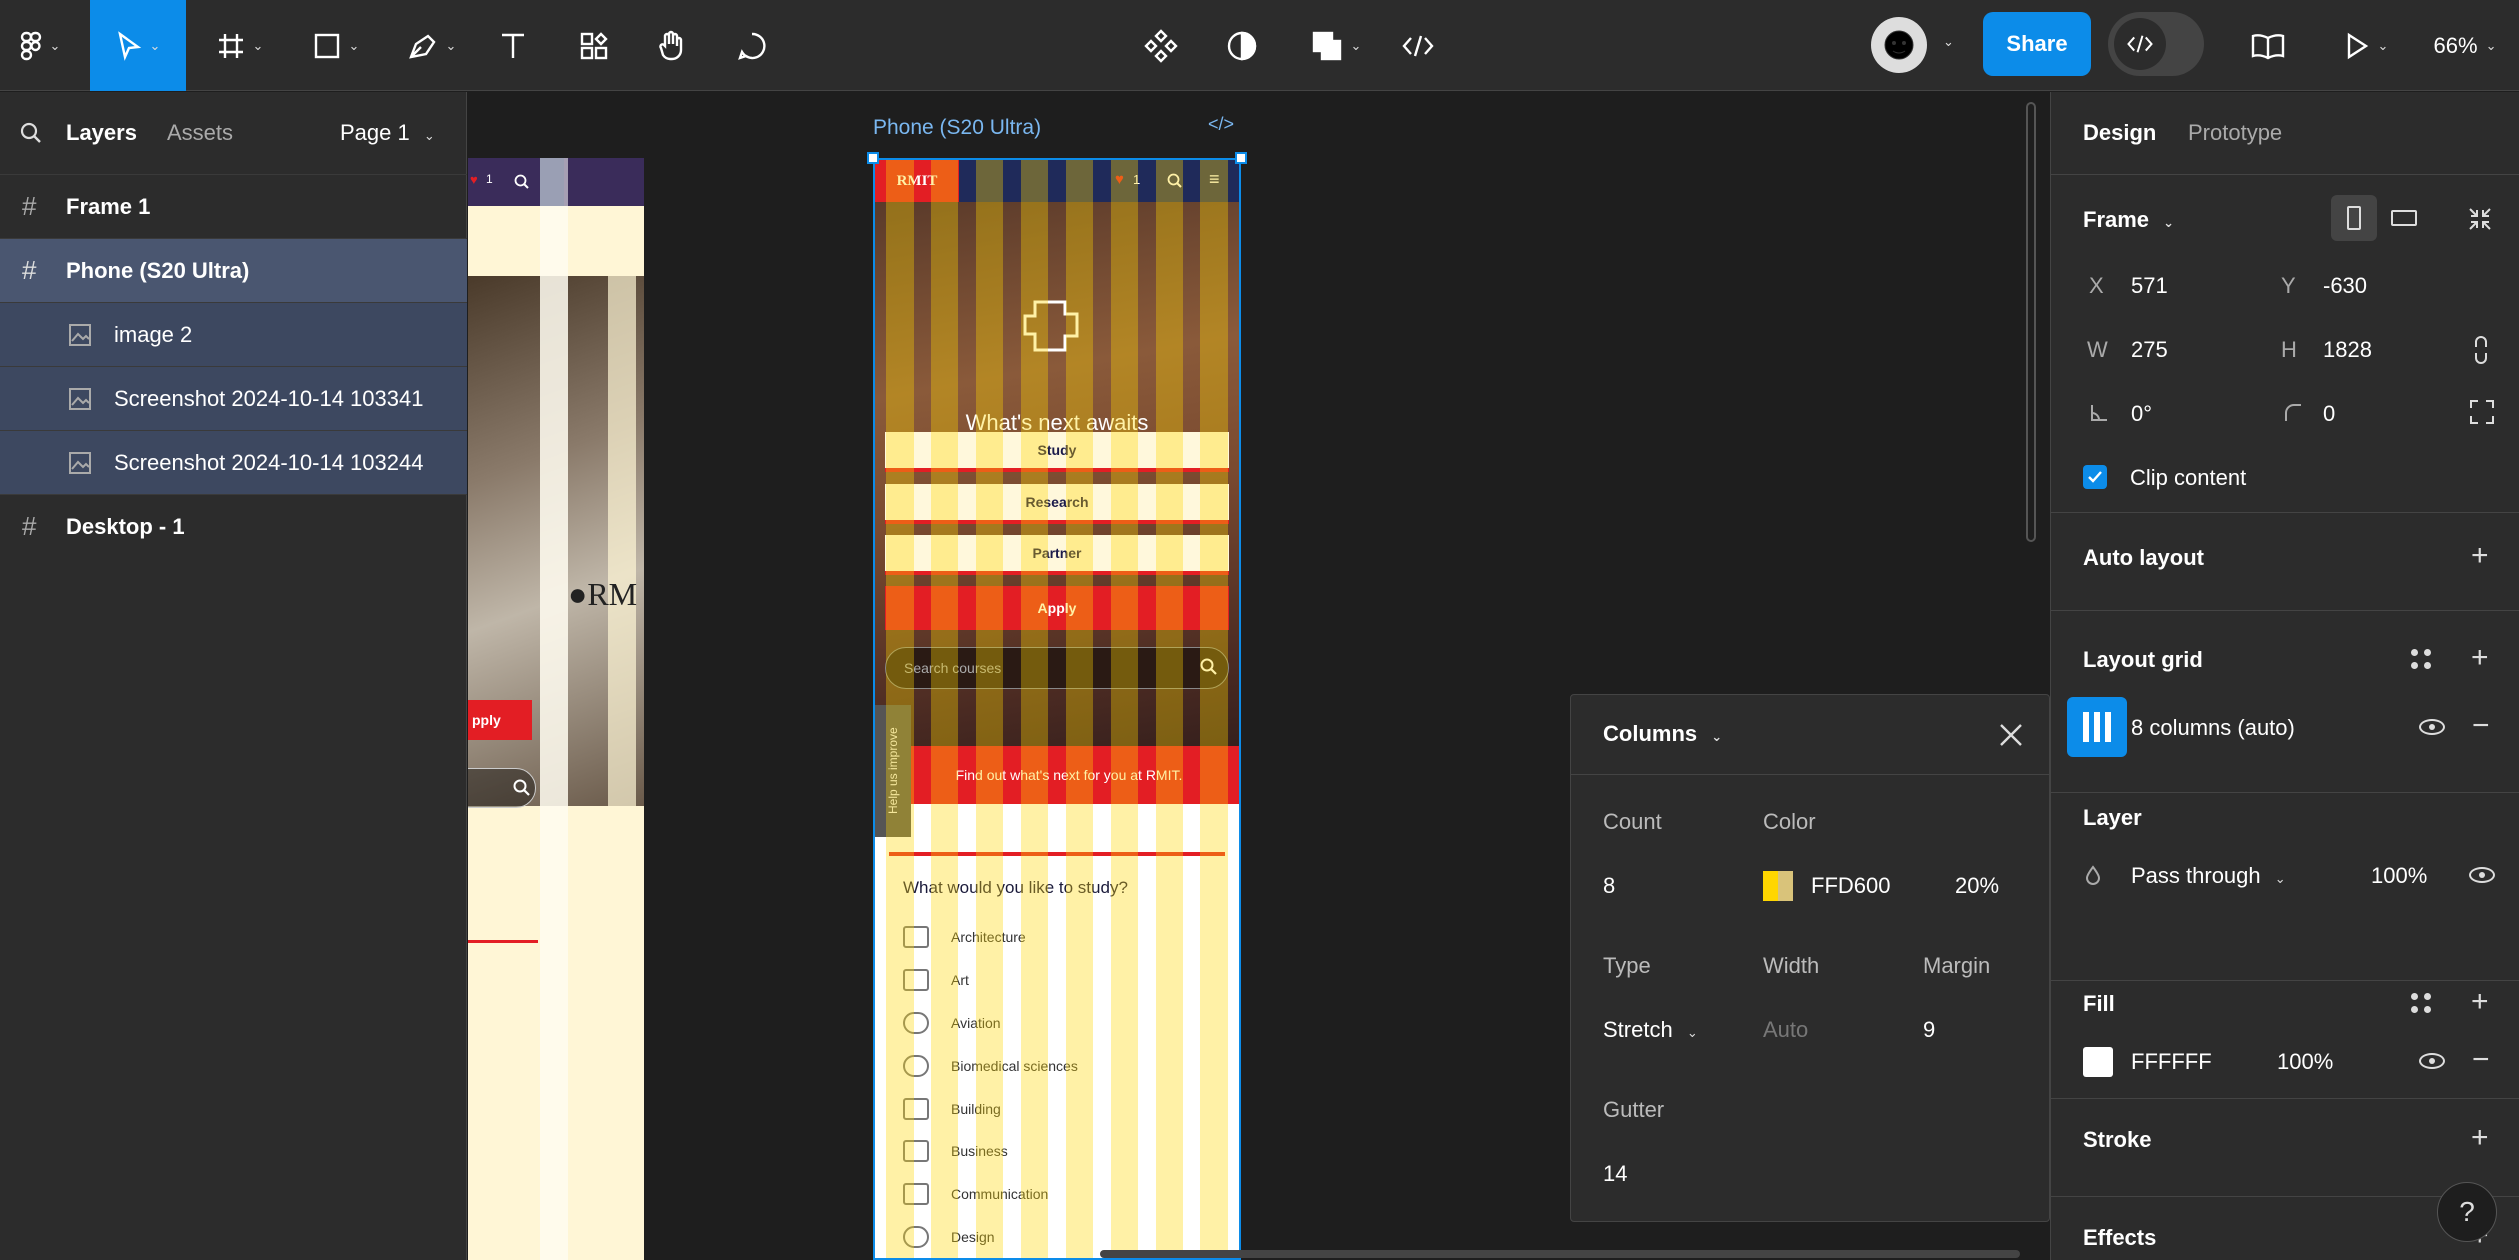 The image size is (2519, 1260). I want to click on layout-grid-item-label: 8 columns (auto), so click(2213, 728).